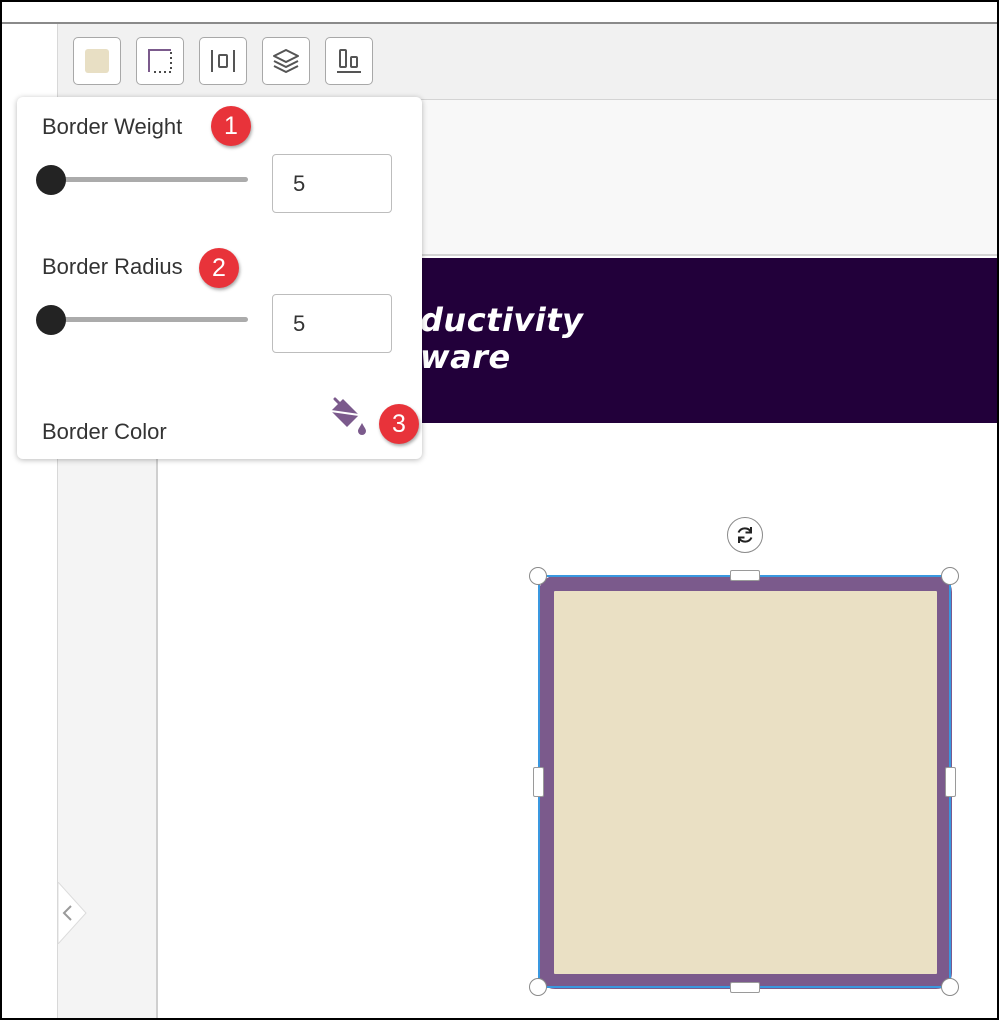 The height and width of the screenshot is (1020, 999). I want to click on resize-handle-bottom-left, so click(538, 987).